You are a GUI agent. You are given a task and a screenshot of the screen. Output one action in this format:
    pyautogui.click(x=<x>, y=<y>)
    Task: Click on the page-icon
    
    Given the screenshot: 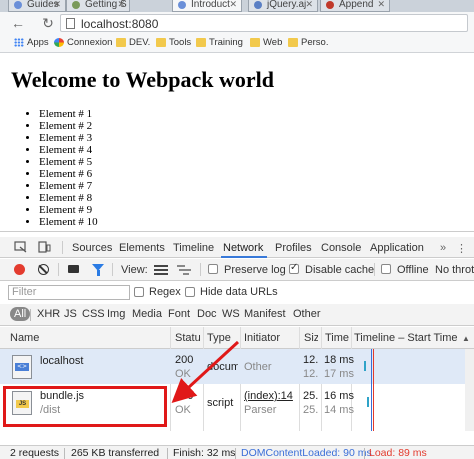 What is the action you would take?
    pyautogui.click(x=70, y=23)
    